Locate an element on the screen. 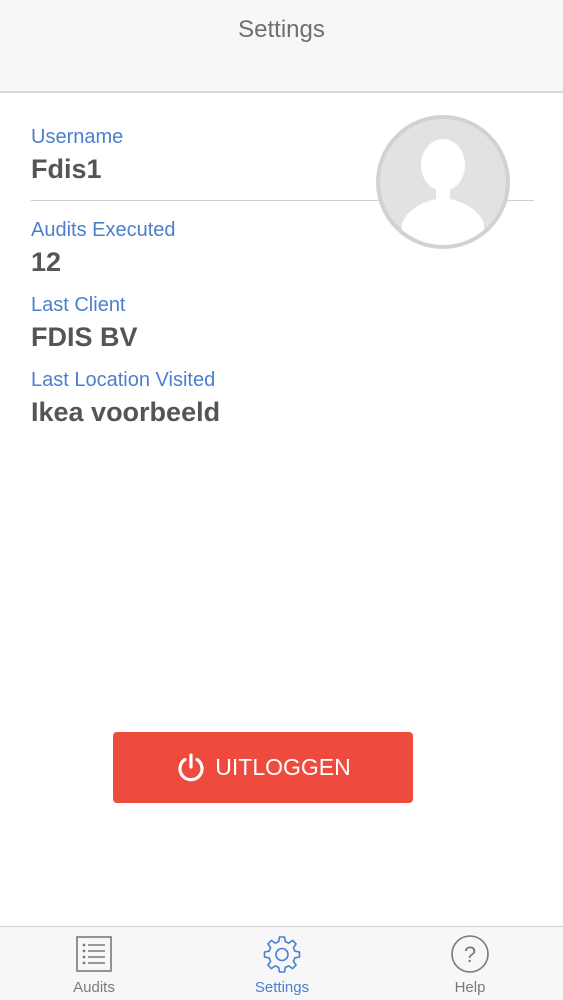  tab-settings-label: Settings is located at coordinates (282, 987).